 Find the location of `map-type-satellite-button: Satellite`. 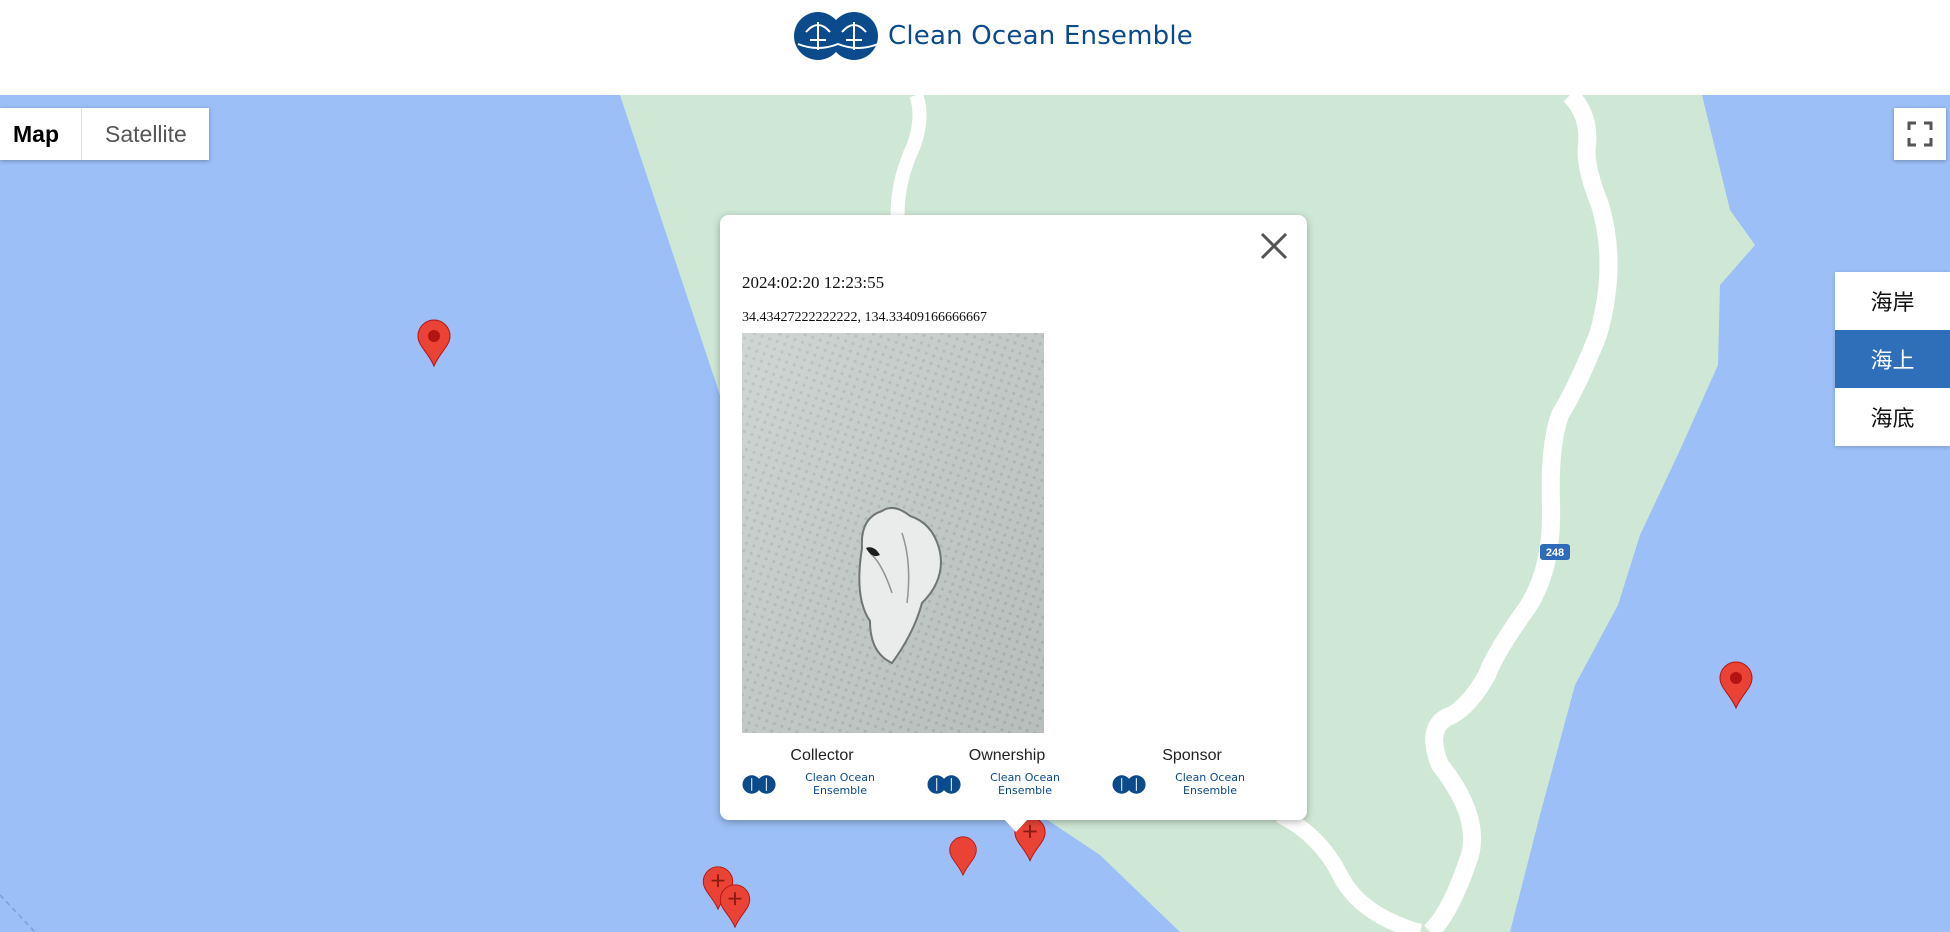

map-type-satellite-button: Satellite is located at coordinates (145, 134).